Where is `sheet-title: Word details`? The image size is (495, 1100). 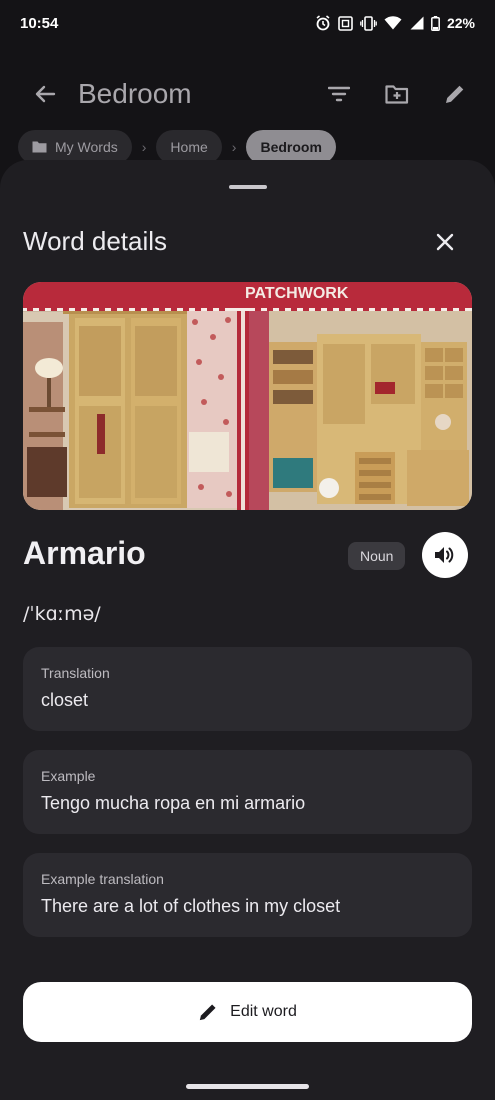
sheet-title: Word details is located at coordinates (95, 241).